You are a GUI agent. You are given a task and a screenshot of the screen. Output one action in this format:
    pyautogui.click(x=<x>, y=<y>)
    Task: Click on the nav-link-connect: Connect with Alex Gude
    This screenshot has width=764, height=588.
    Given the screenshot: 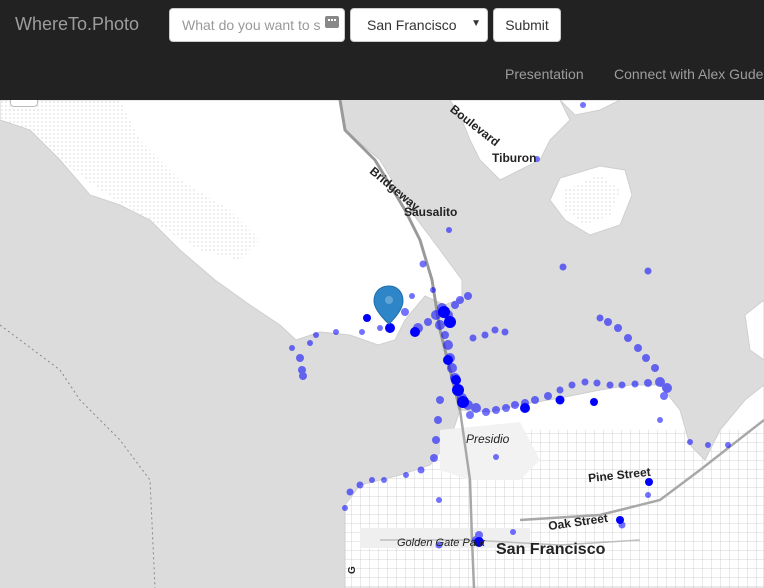 What is the action you would take?
    pyautogui.click(x=688, y=74)
    